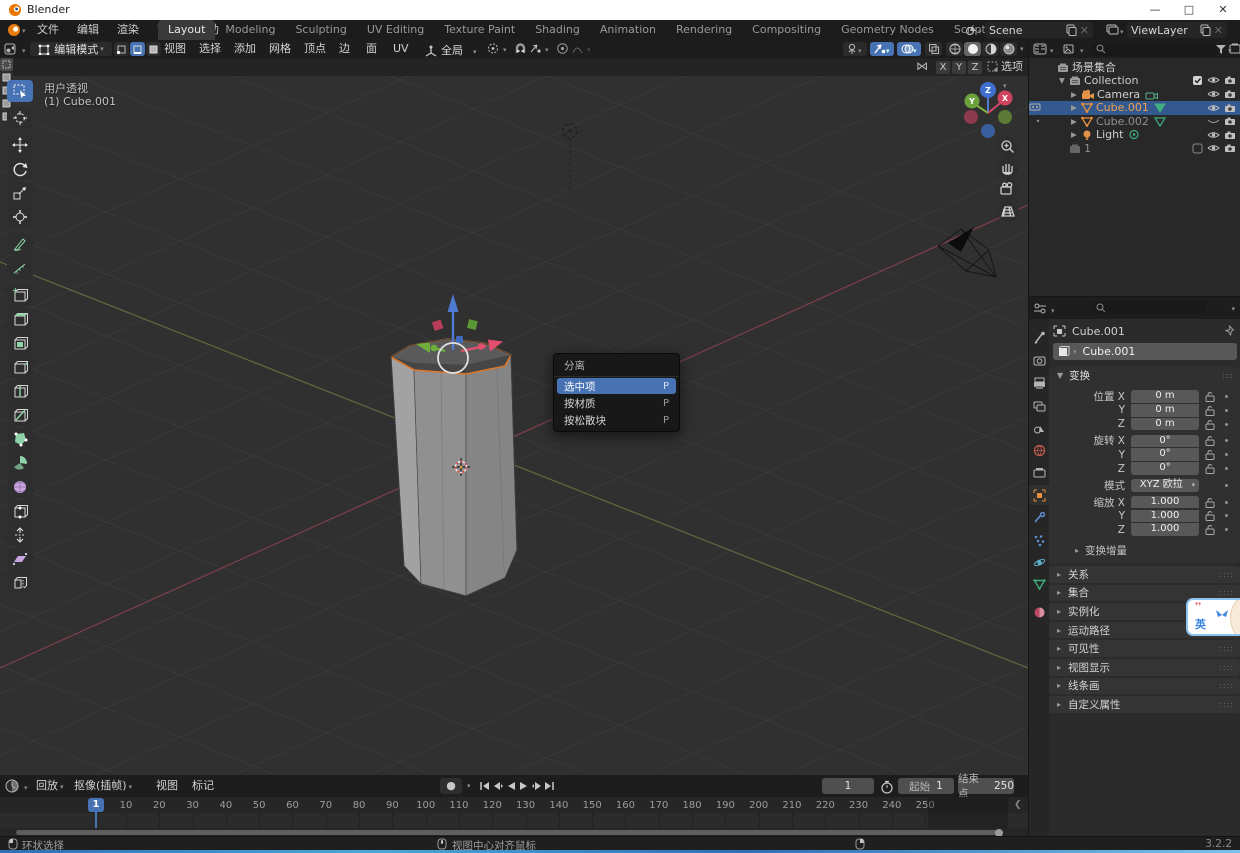  Describe the element at coordinates (1101, 550) in the screenshot. I see `transform-delta-subpanel: ▸ 变换增量` at that location.